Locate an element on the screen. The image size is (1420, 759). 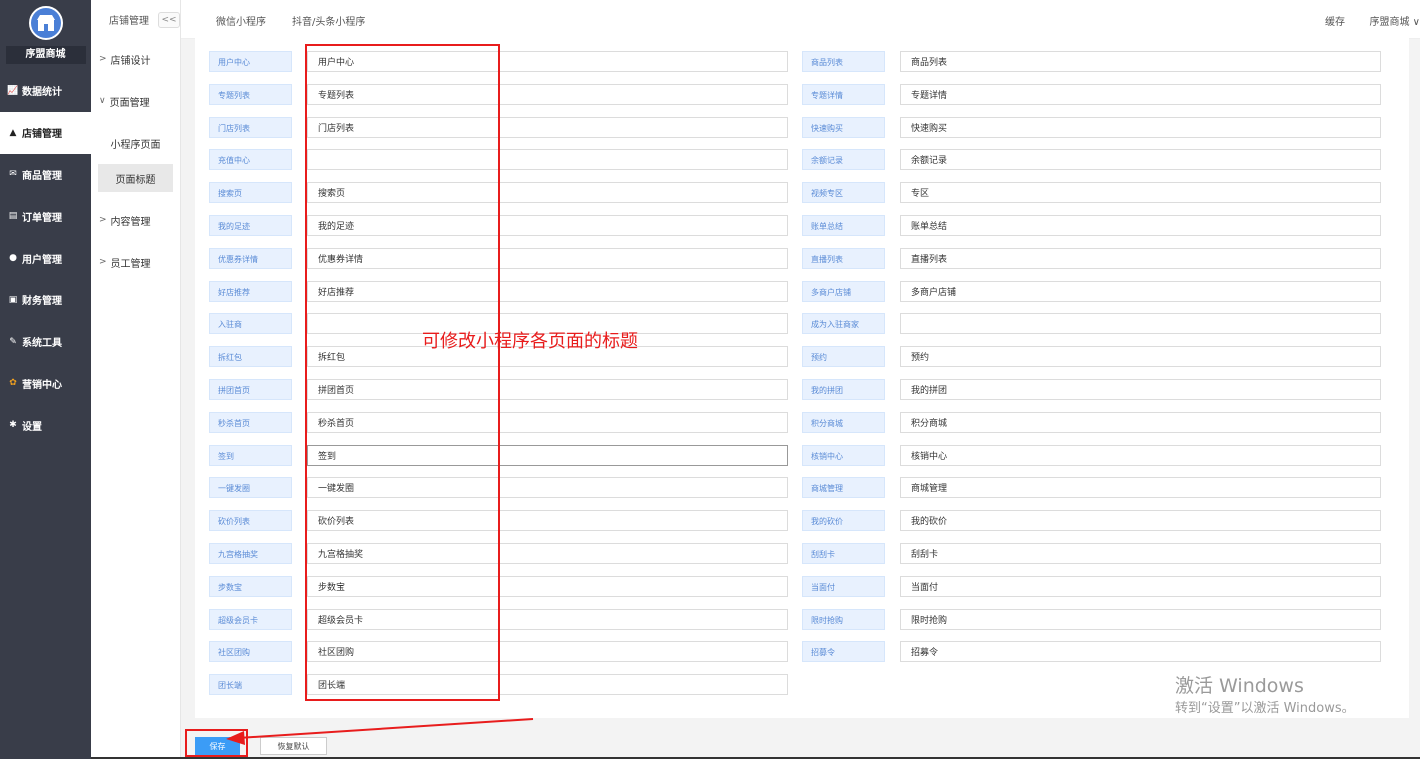
submenu-item-label: 页面标题 is located at coordinates (135, 180).